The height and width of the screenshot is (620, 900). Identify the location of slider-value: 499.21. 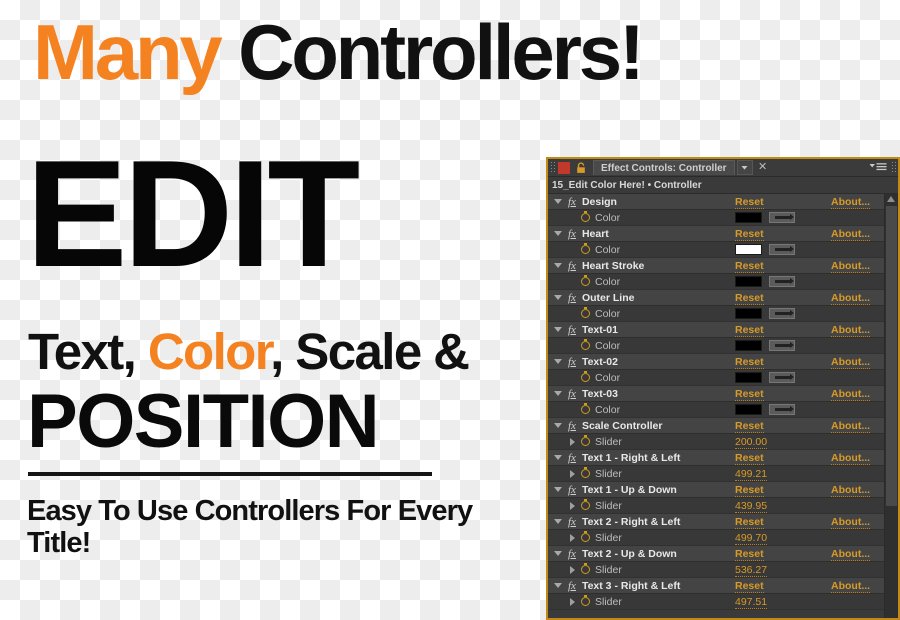
(751, 474).